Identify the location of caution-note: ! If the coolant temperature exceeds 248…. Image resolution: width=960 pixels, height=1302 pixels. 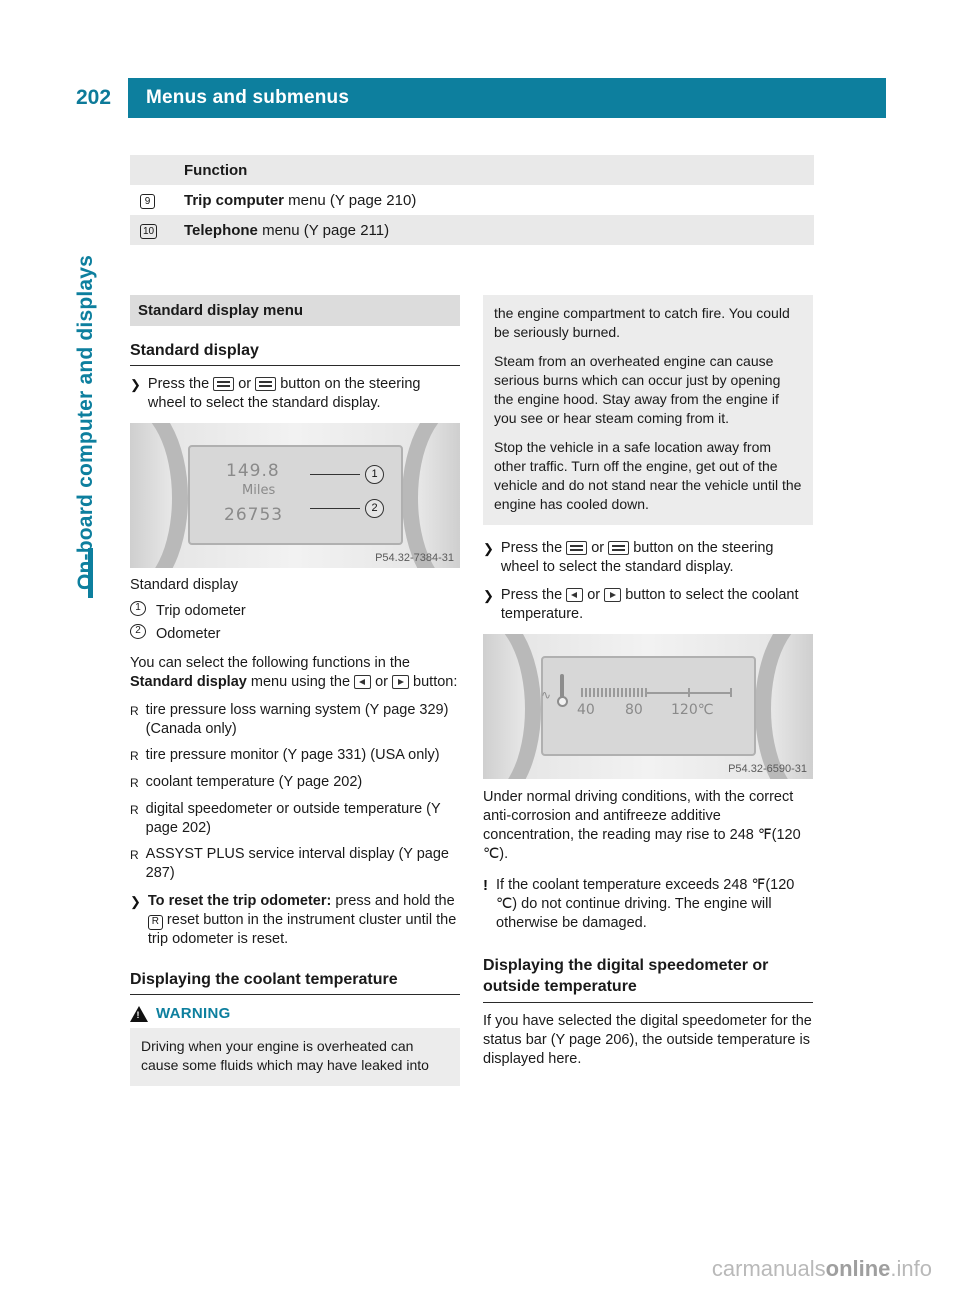
(648, 904).